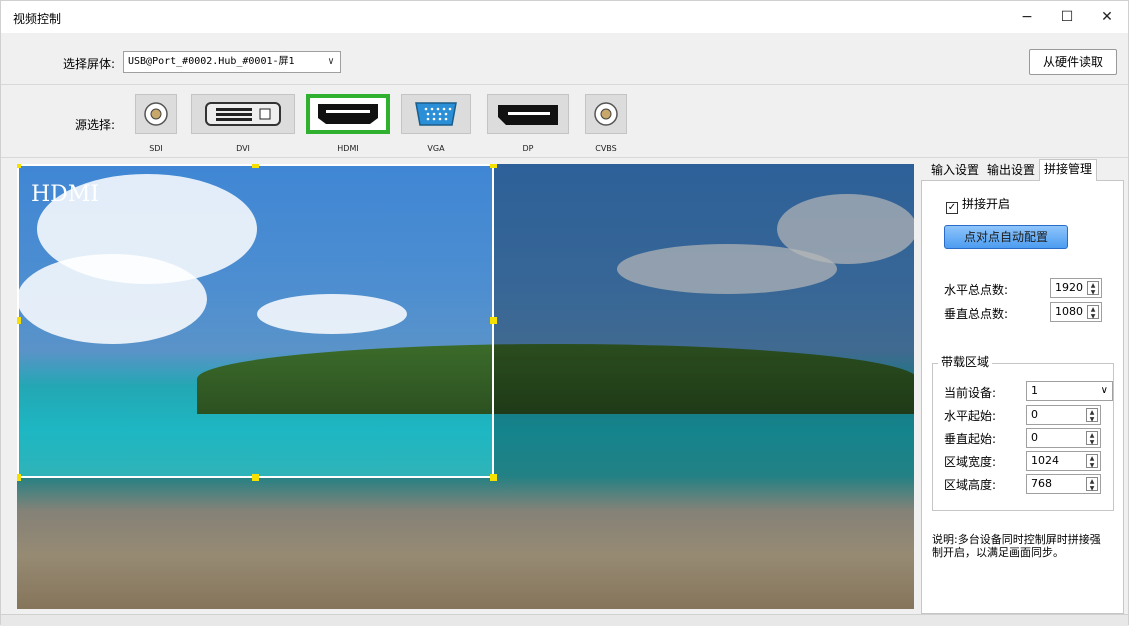 The width and height of the screenshot is (1129, 626). Describe the element at coordinates (65, 194) in the screenshot. I see `preview-source-label: HDMI` at that location.